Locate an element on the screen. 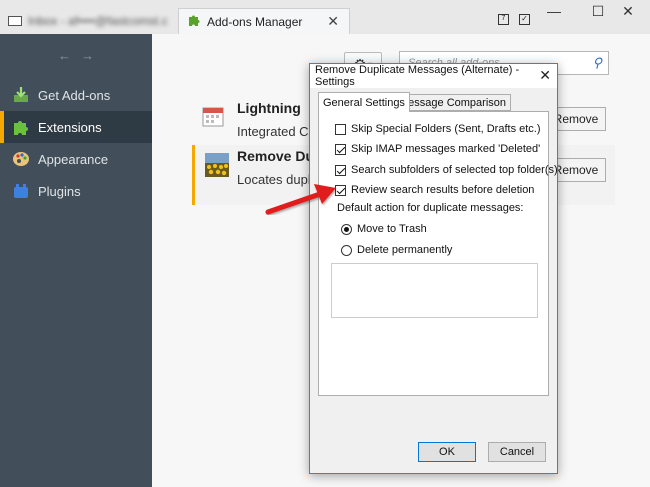 The width and height of the screenshot is (650, 487). dialog-close-icon: ✕ is located at coordinates (545, 75).